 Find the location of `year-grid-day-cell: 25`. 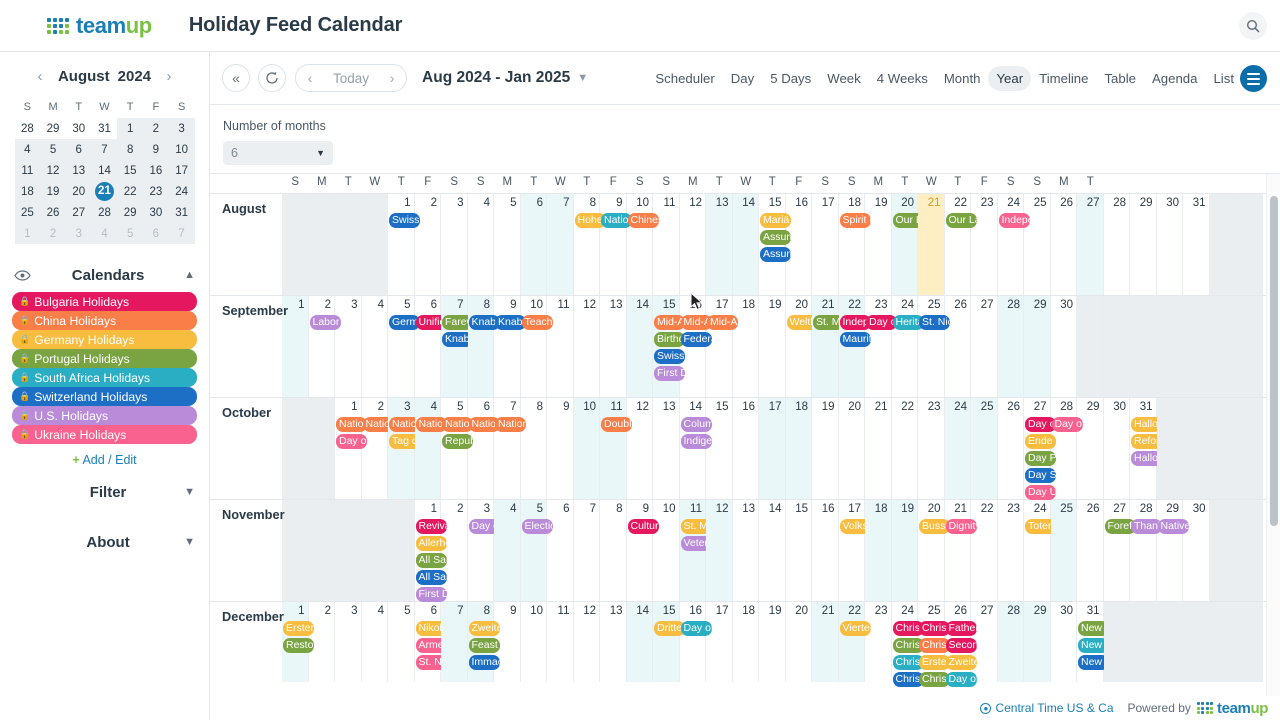

year-grid-day-cell: 25 is located at coordinates (1063, 550).